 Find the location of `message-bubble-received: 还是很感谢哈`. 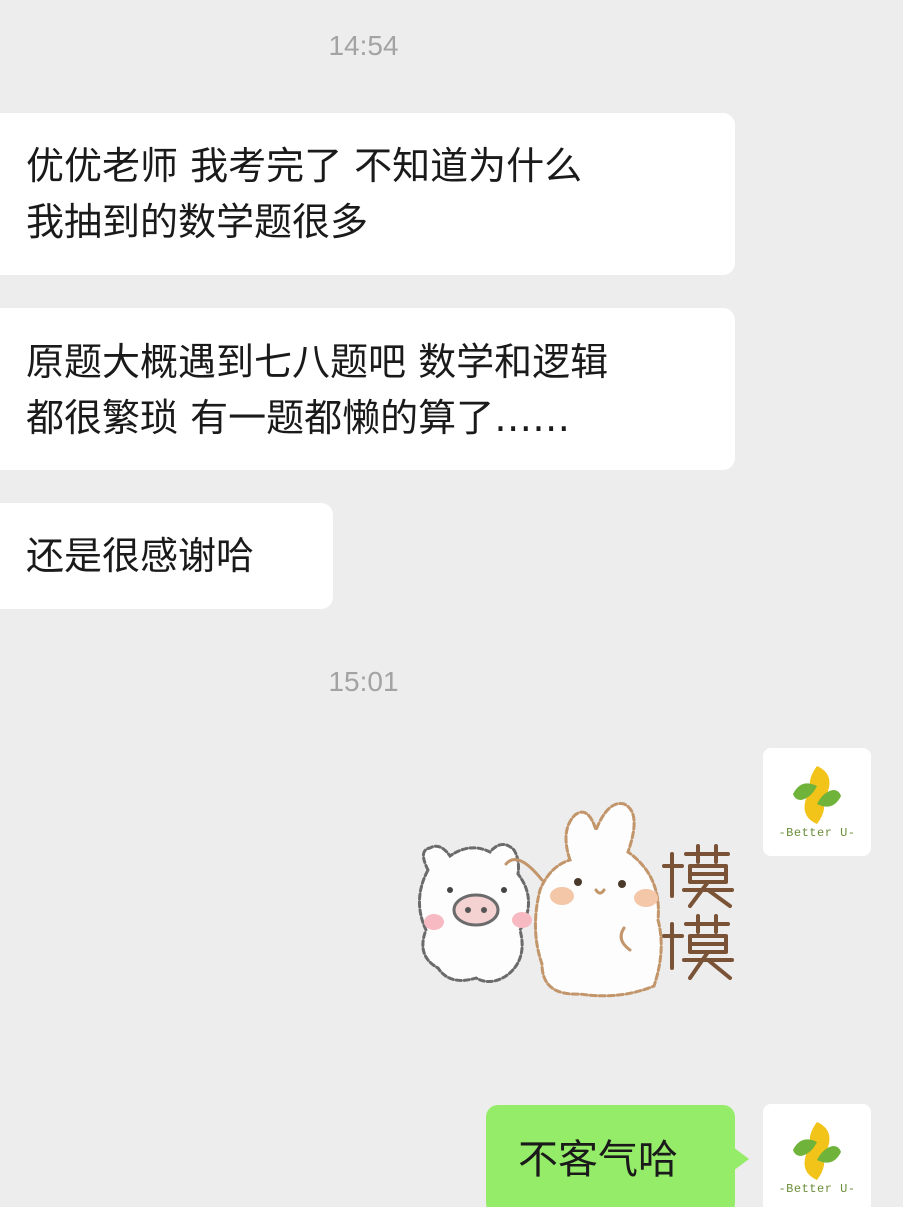

message-bubble-received: 还是很感谢哈 is located at coordinates (166, 556).